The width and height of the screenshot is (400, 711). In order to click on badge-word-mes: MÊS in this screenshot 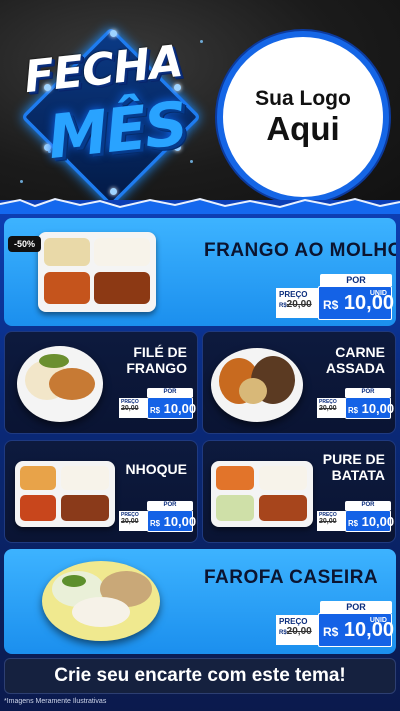, I will do `click(117, 131)`.